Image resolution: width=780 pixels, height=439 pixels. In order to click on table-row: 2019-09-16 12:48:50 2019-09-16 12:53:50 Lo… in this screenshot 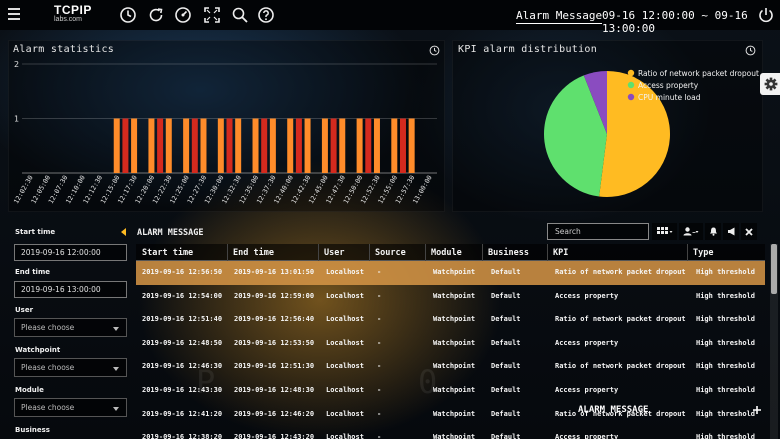, I will do `click(450, 344)`.